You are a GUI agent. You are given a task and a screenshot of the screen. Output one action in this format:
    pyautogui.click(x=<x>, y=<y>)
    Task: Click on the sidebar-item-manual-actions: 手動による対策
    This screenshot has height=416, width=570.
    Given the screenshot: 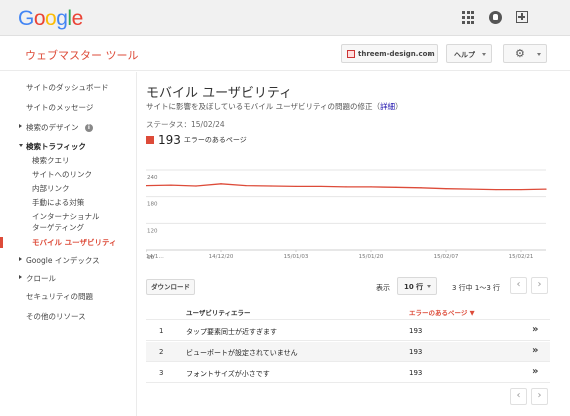 What is the action you would take?
    pyautogui.click(x=68, y=202)
    